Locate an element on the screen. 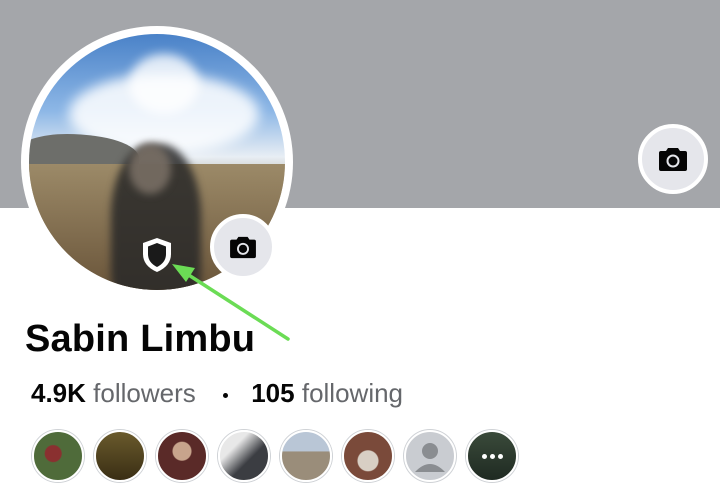  following-count: 105 is located at coordinates (273, 393).